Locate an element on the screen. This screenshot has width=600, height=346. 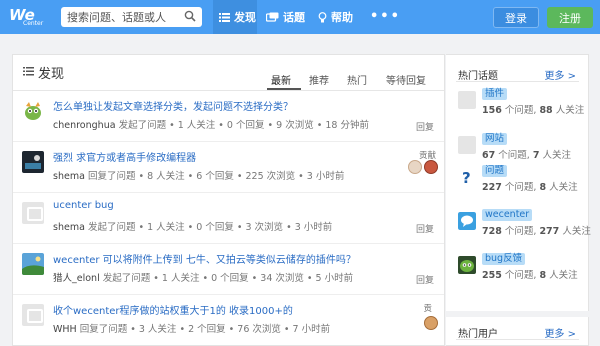
topic-tag: 问题 is located at coordinates (495, 171).